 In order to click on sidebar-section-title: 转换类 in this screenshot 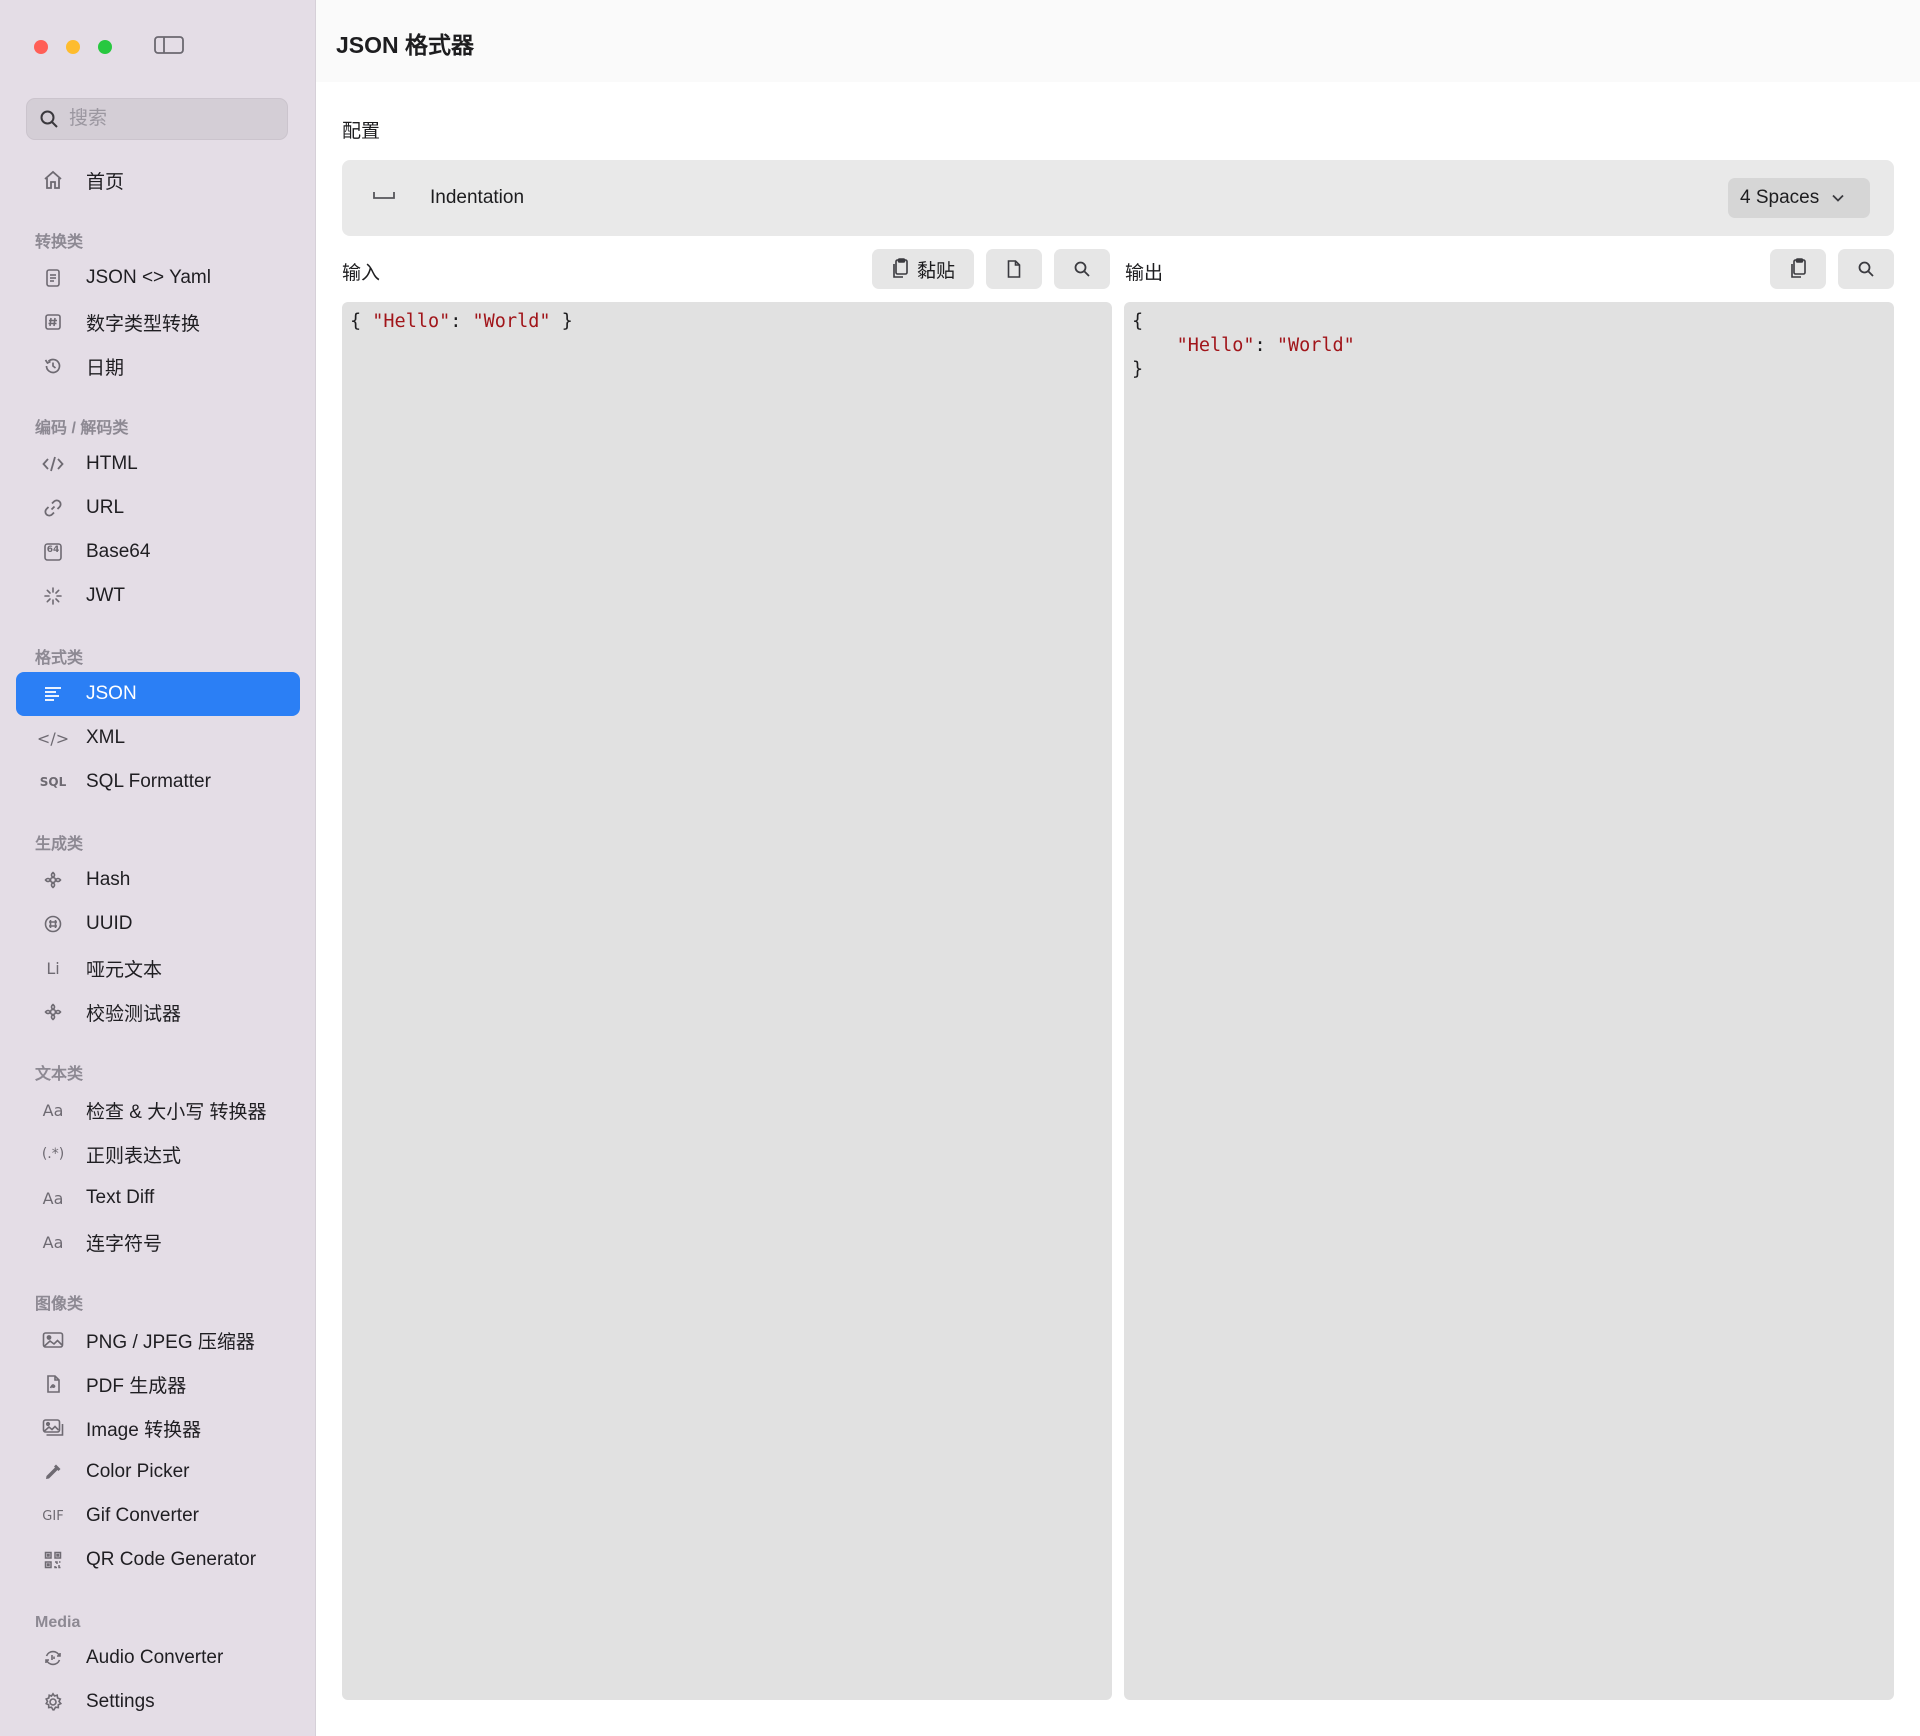, I will do `click(59, 242)`.